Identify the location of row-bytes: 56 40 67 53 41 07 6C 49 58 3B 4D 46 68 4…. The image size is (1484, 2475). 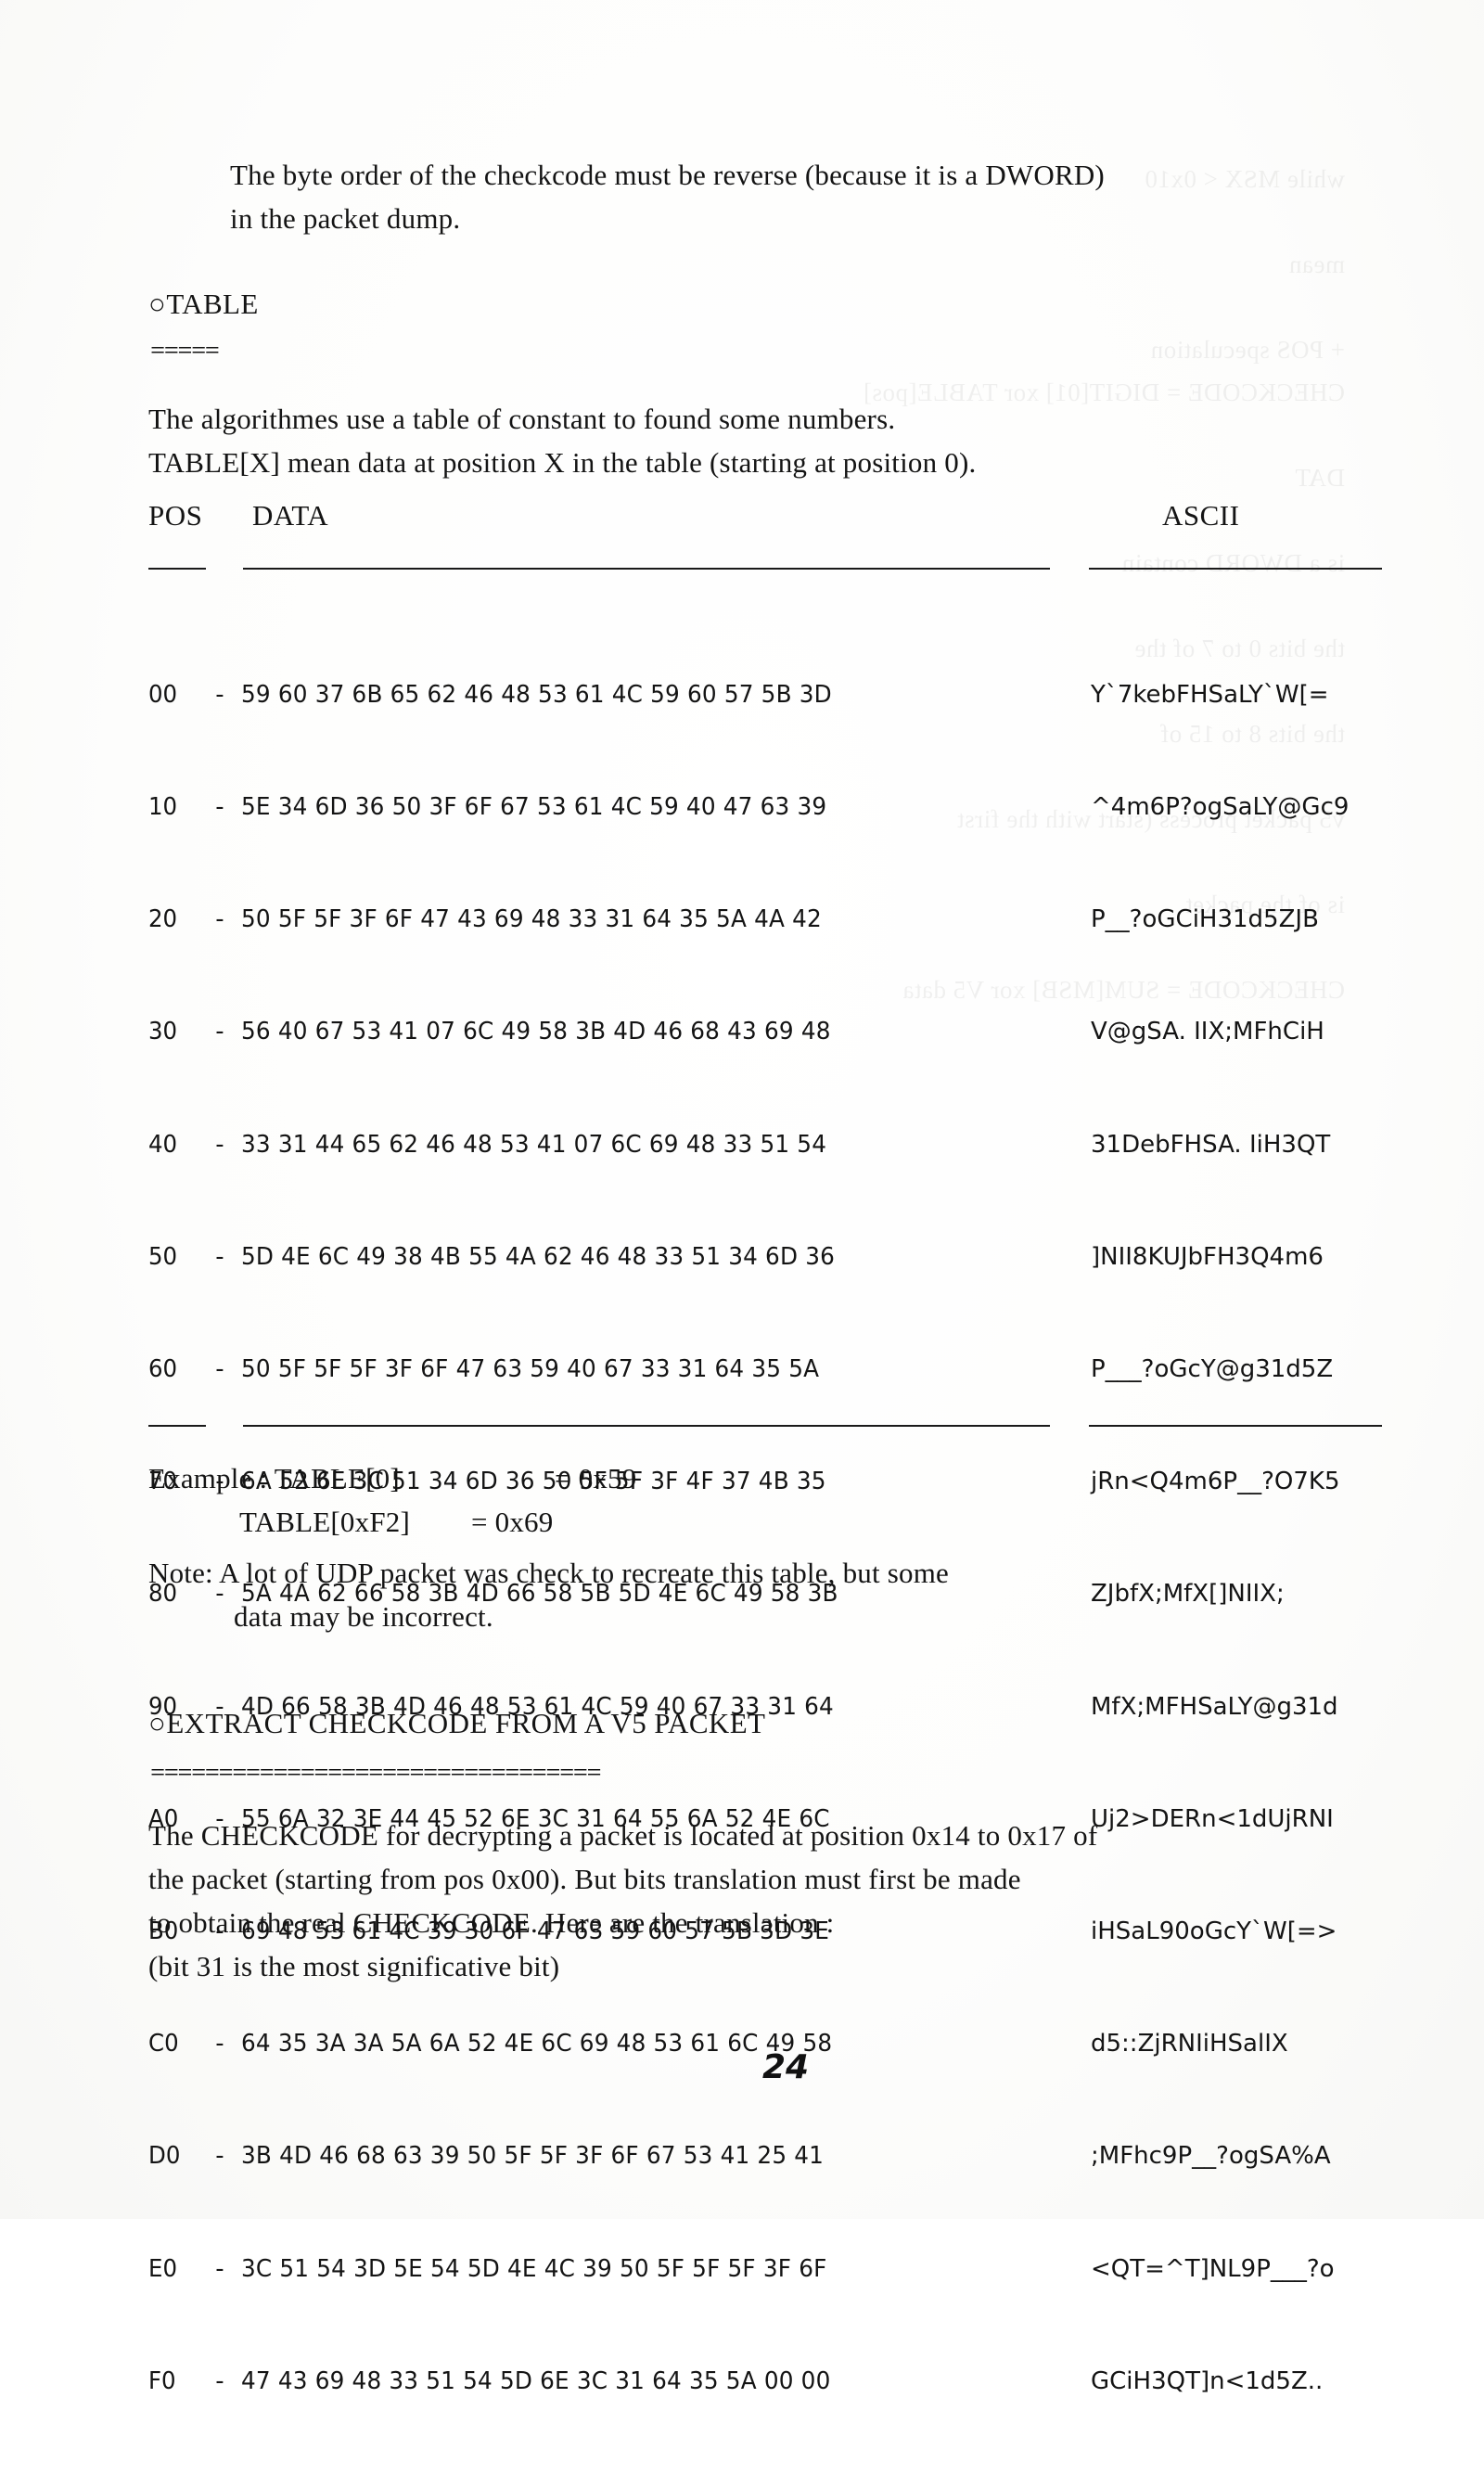
(536, 1032).